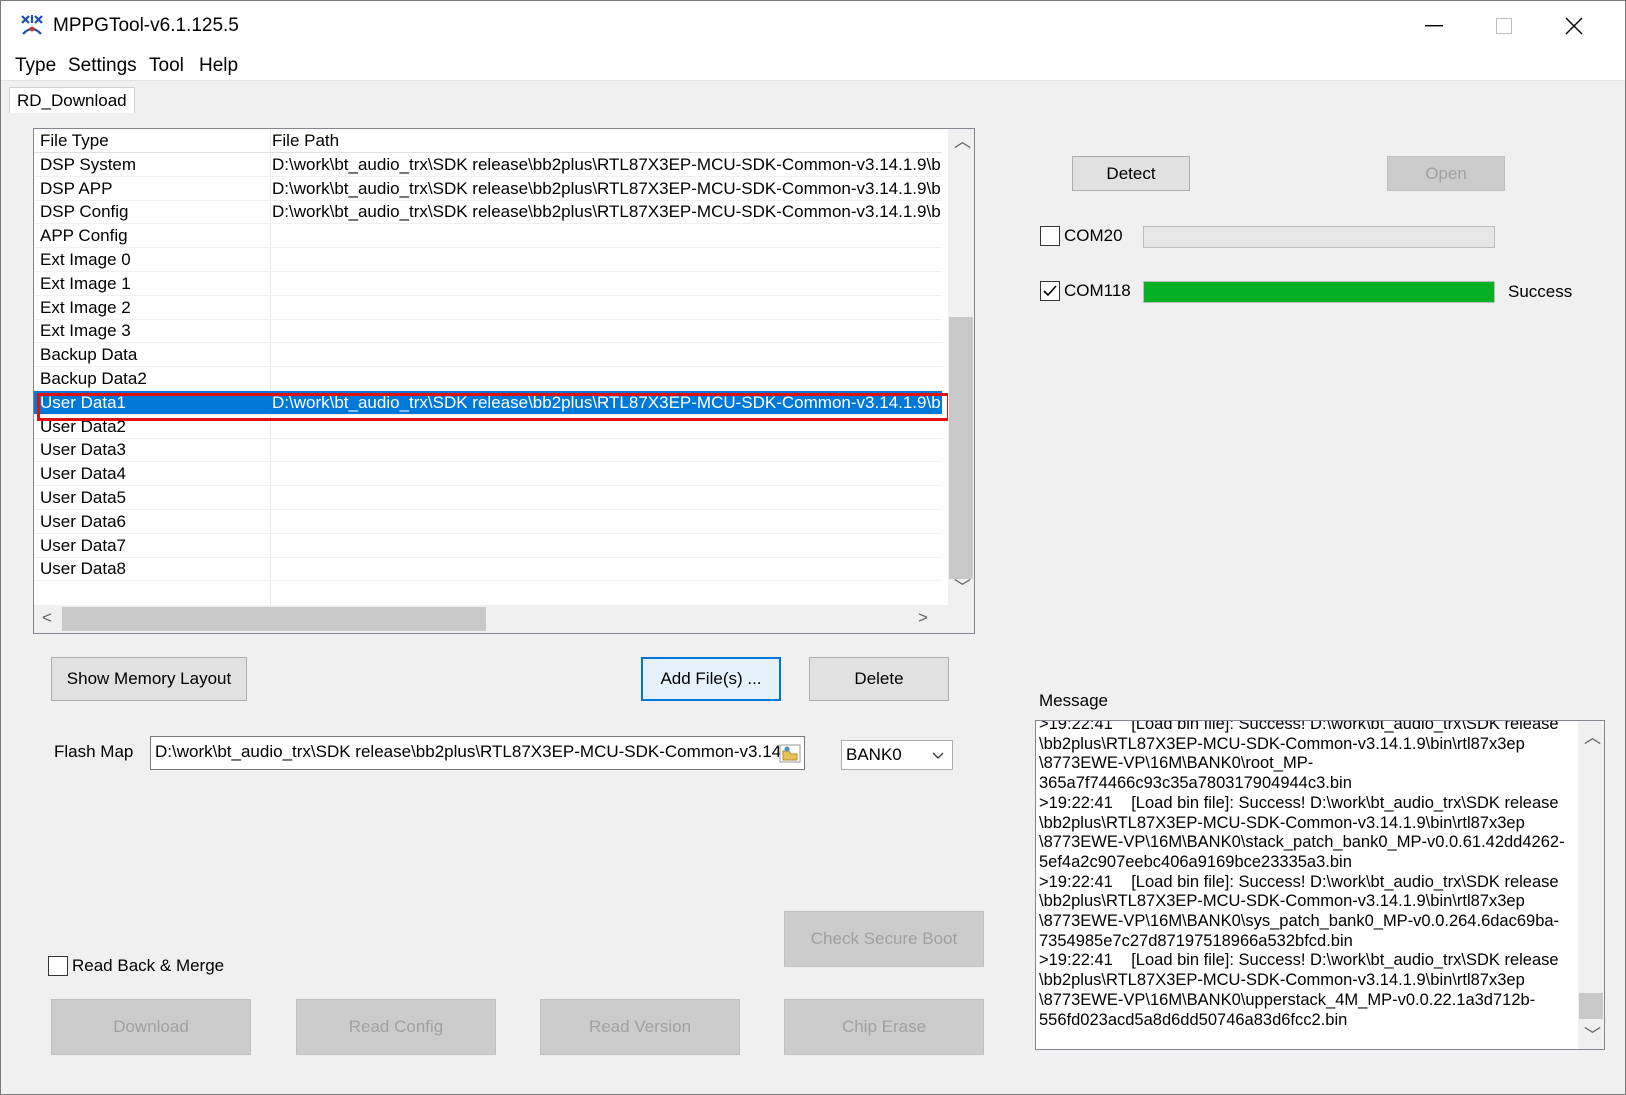 The image size is (1626, 1095). Describe the element at coordinates (1540, 291) in the screenshot. I see `com118-status: Success` at that location.